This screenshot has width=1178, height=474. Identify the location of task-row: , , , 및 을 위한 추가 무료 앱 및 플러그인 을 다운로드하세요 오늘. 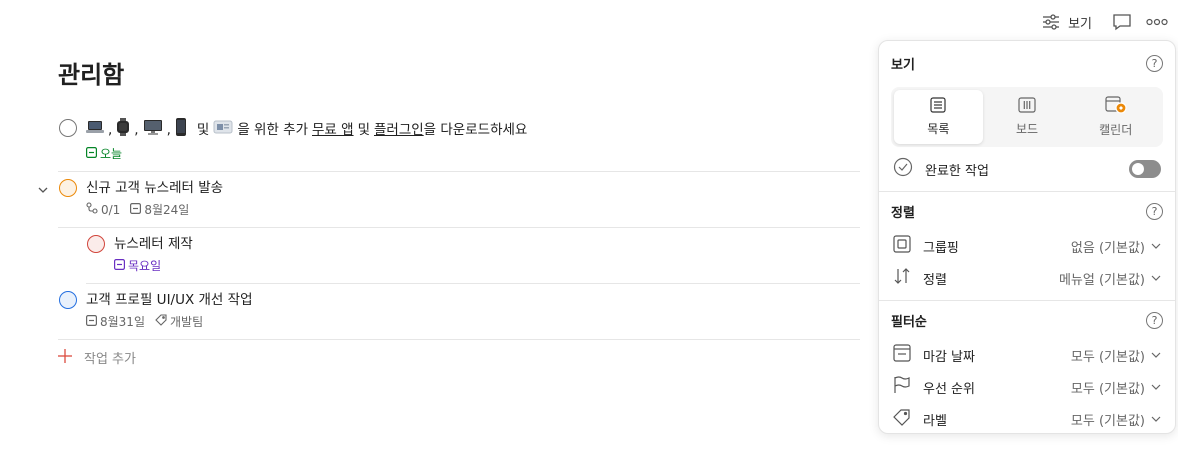
(459, 142).